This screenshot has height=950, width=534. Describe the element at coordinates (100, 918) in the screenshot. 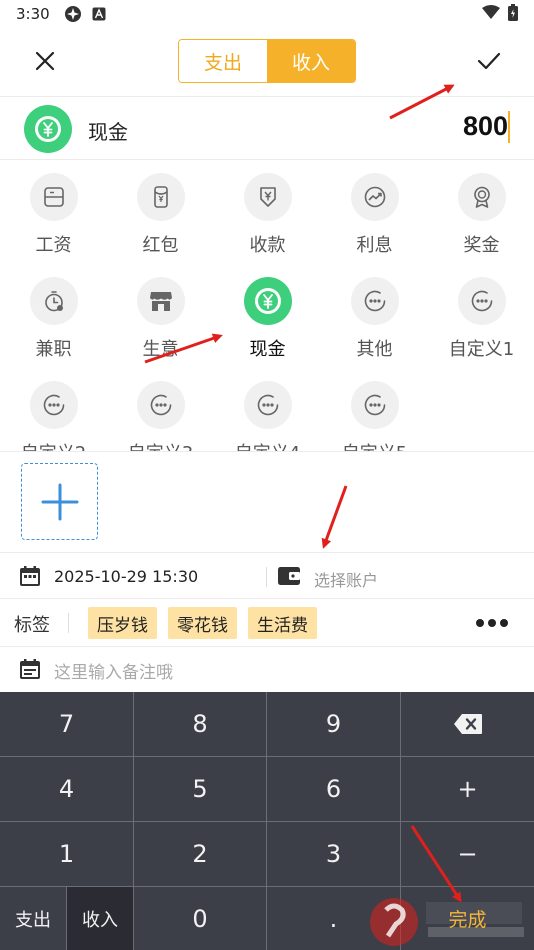

I see `income-toggle-button: 收入` at that location.